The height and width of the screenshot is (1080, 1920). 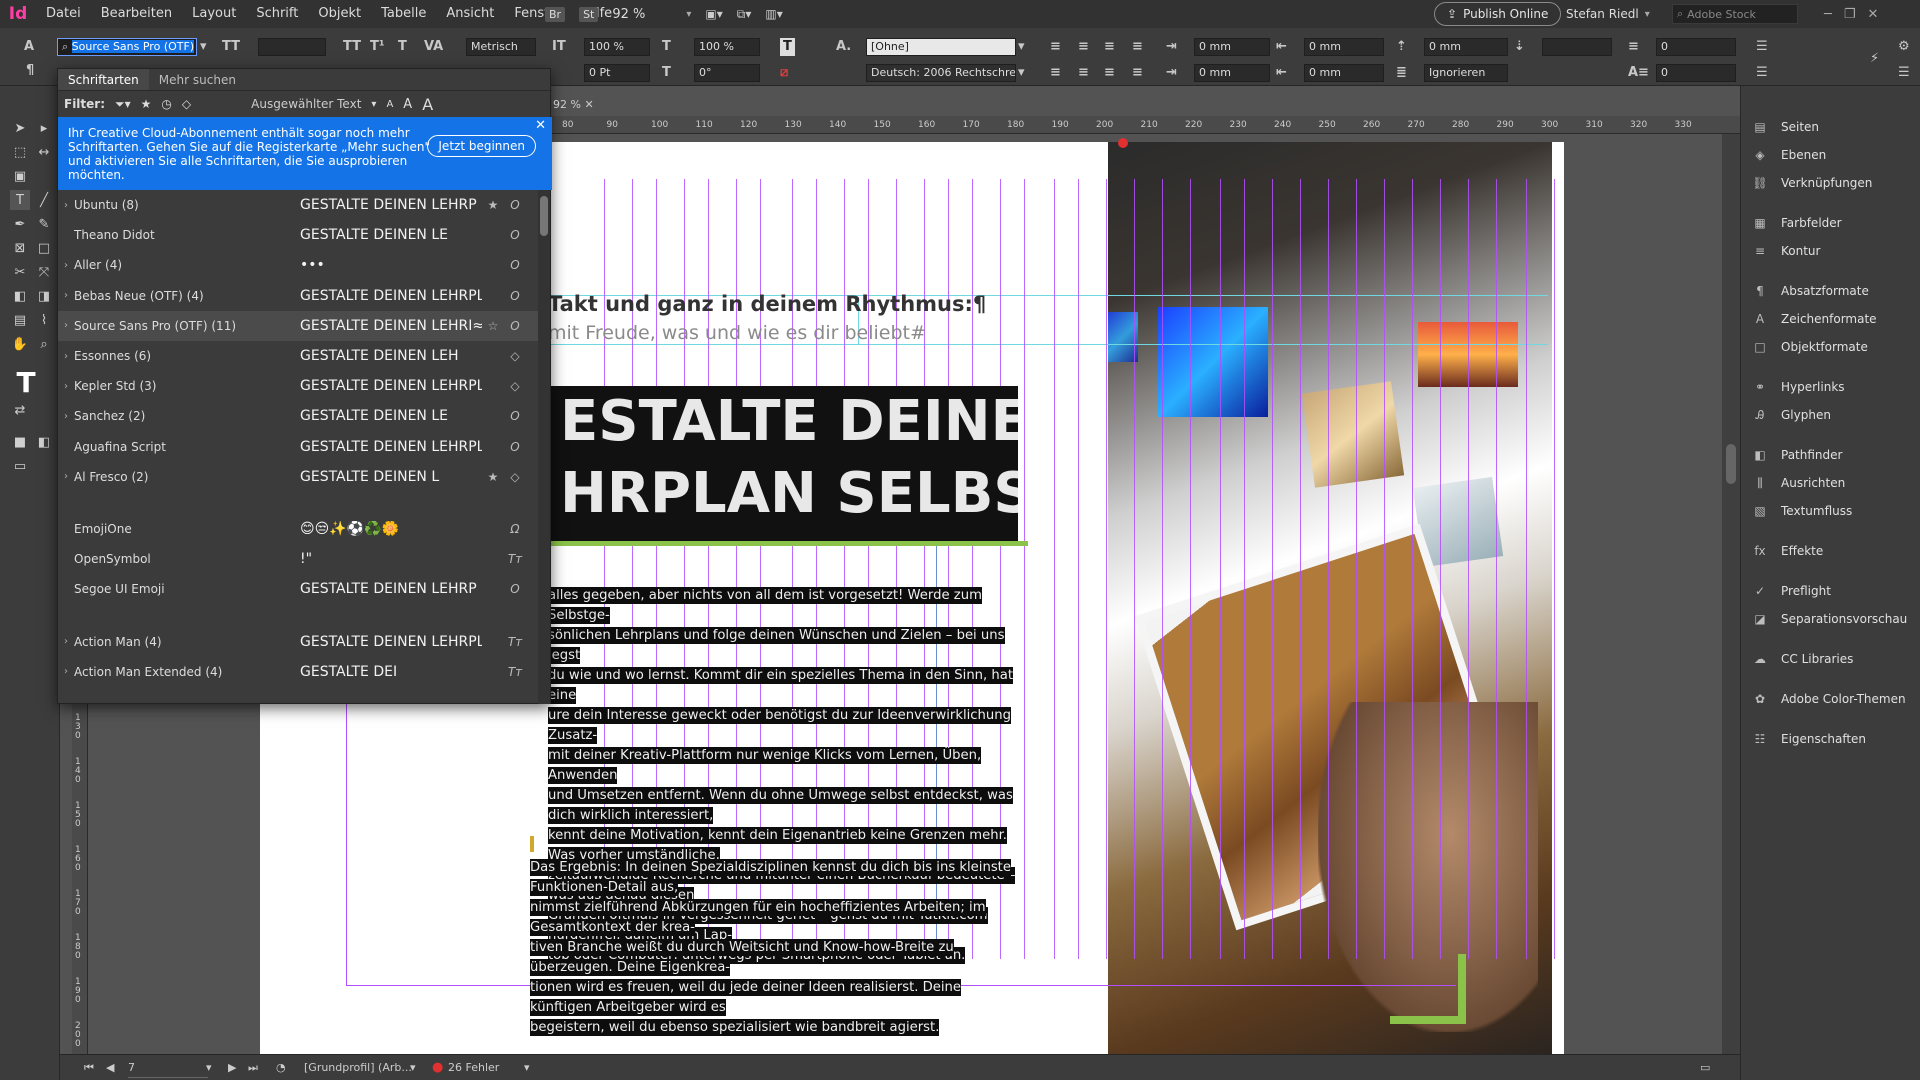 What do you see at coordinates (617, 47) in the screenshot?
I see `vertical-scale-field: 100 %` at bounding box center [617, 47].